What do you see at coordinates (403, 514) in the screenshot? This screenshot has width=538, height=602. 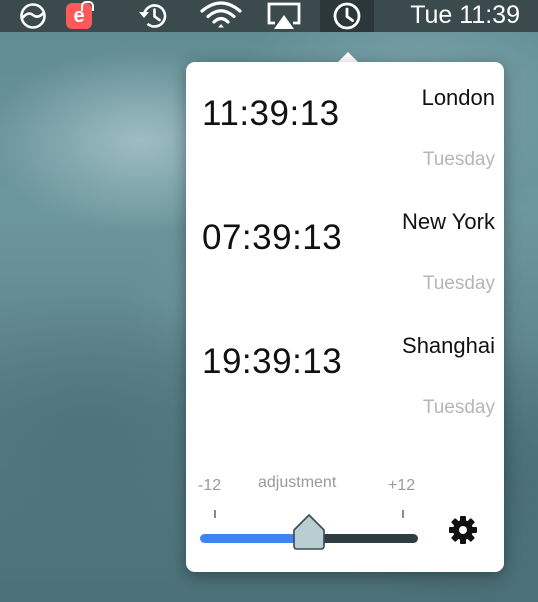 I see `slider-tick-max` at bounding box center [403, 514].